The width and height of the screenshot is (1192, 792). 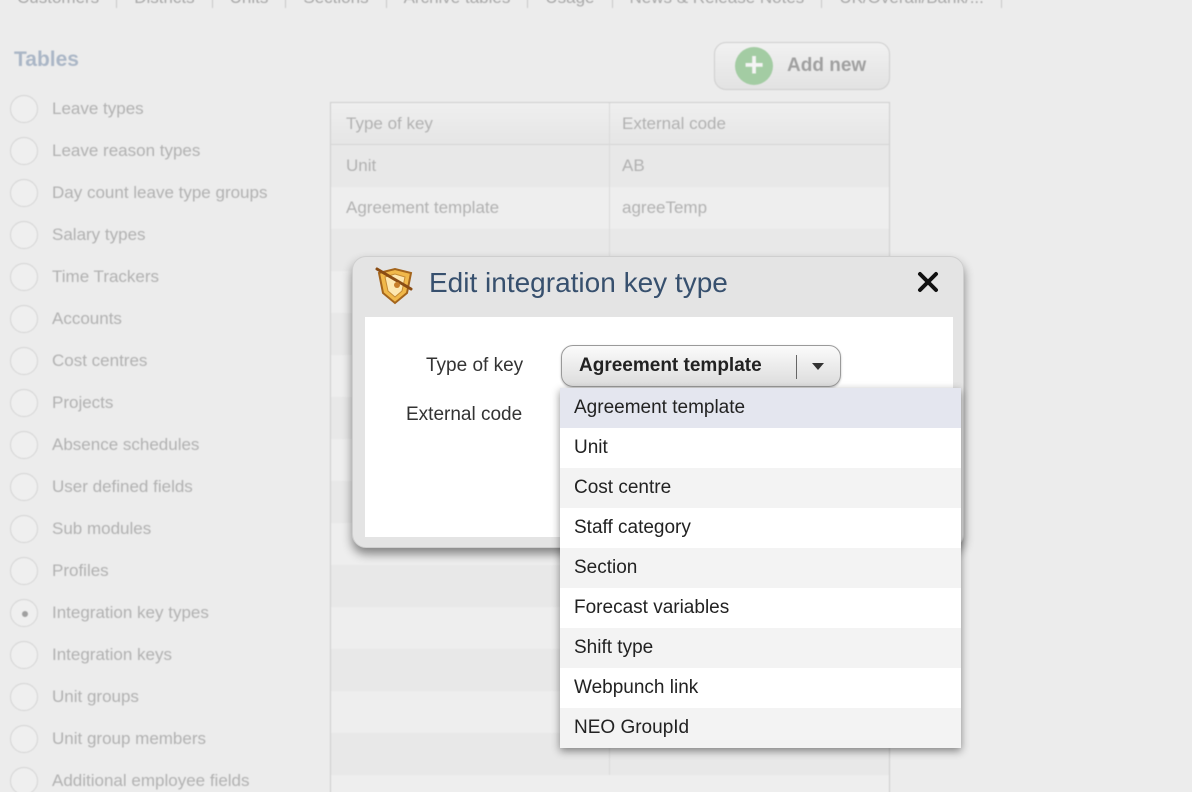 I want to click on sidebar-item: Integration keys, so click(x=138, y=655).